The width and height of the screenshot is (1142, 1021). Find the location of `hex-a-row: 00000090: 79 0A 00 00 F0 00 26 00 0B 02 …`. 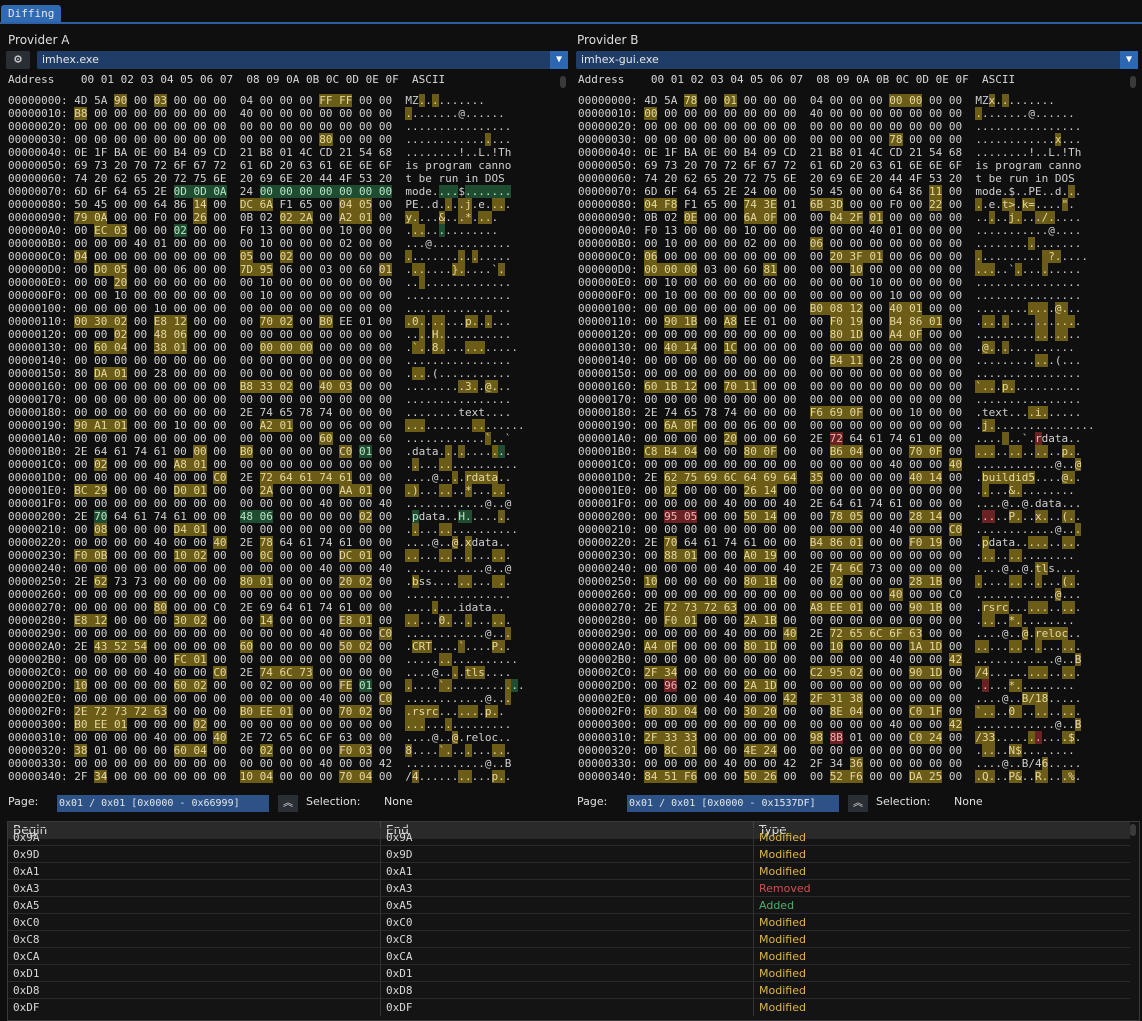

hex-a-row: 00000090: 79 0A 00 00 F0 00 26 00 0B 02 … is located at coordinates (282, 217).